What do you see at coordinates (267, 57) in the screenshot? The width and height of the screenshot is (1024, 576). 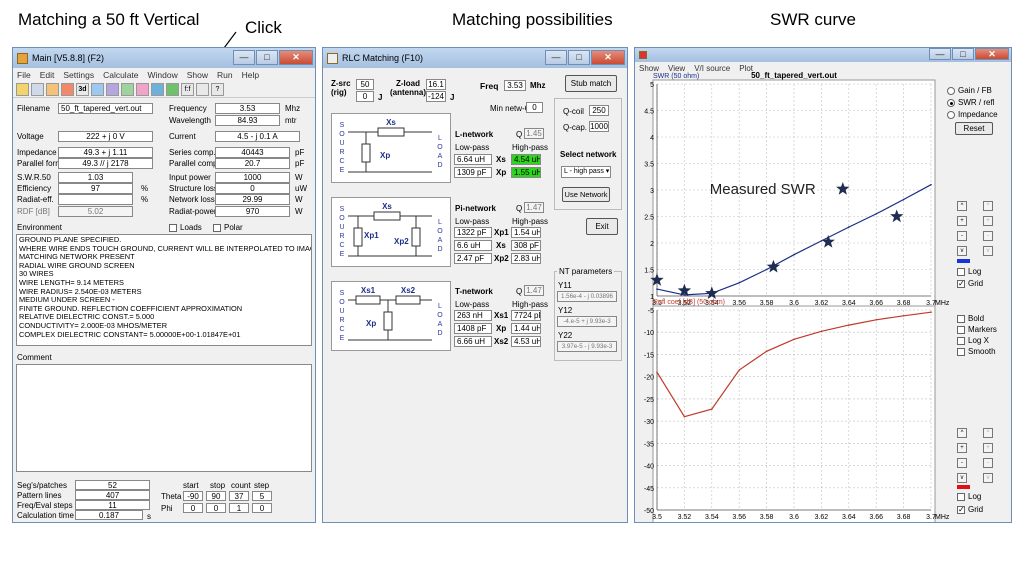 I see `maximize-button: □` at bounding box center [267, 57].